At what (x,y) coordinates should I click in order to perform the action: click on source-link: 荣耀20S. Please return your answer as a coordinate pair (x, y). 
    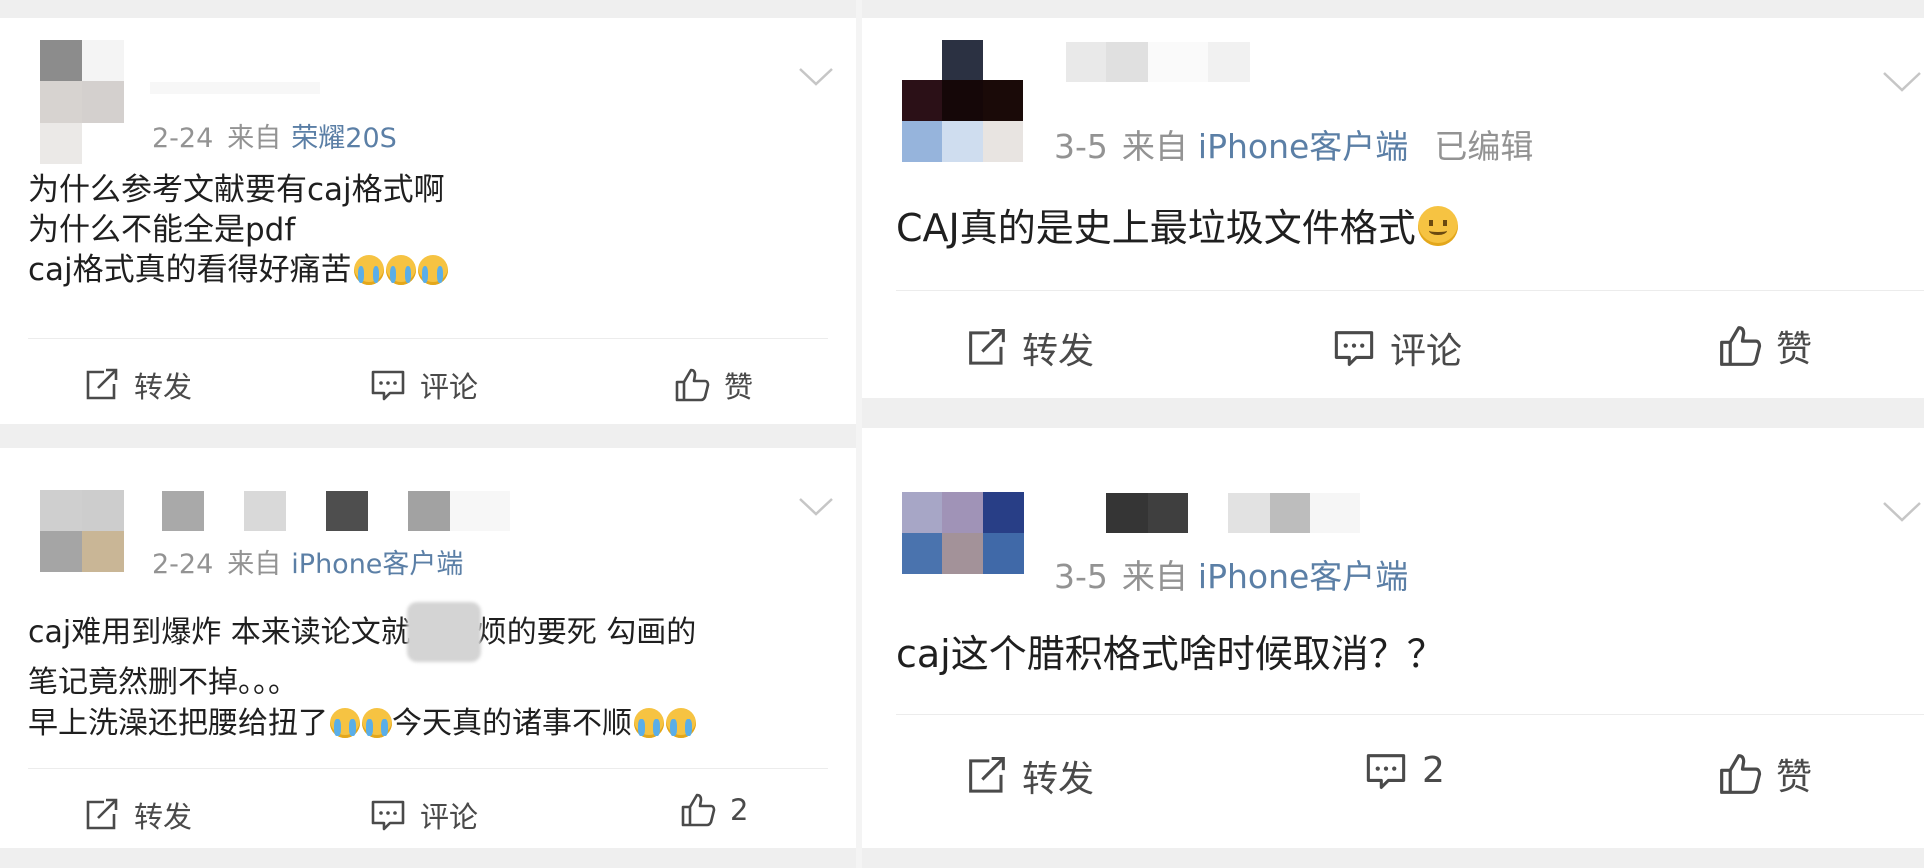
    Looking at the image, I should click on (344, 138).